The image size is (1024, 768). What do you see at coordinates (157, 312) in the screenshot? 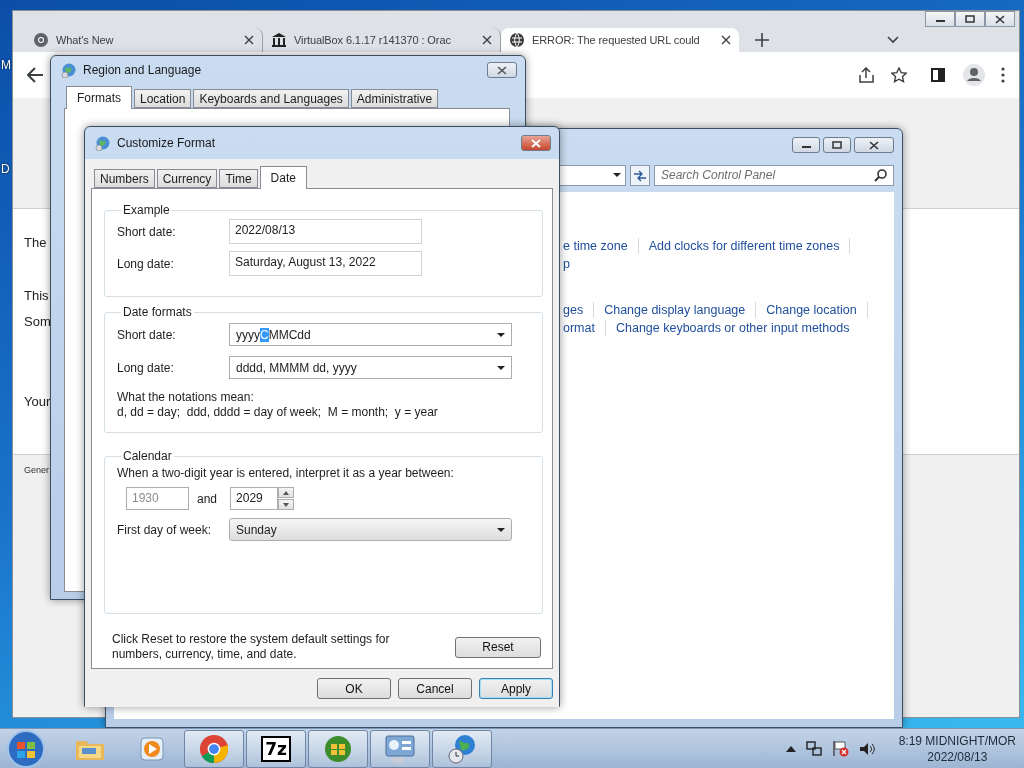
I see `group-legend: Date formats` at bounding box center [157, 312].